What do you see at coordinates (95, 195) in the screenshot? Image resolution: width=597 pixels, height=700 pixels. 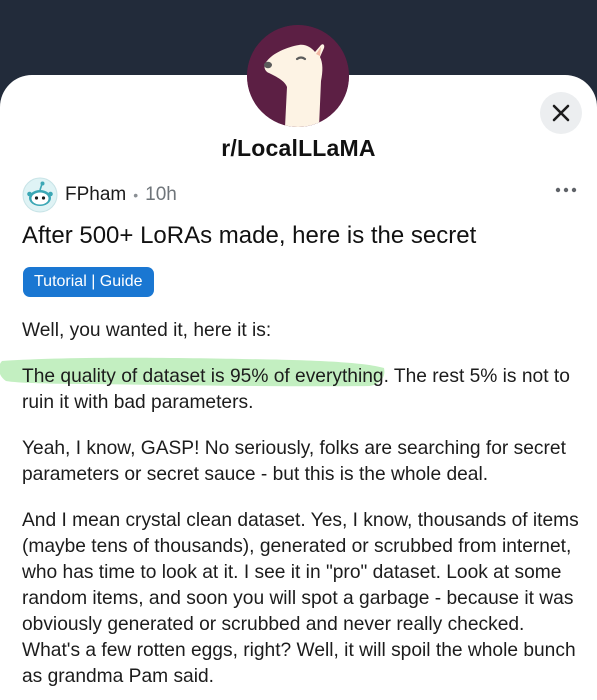 I see `author-name: FPham` at bounding box center [95, 195].